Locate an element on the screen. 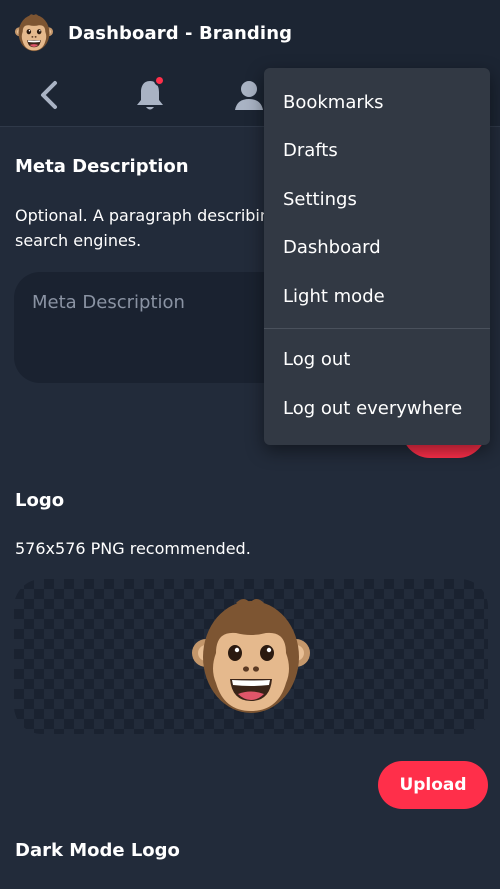 Image resolution: width=500 pixels, height=889 pixels. user-icon is located at coordinates (249, 95).